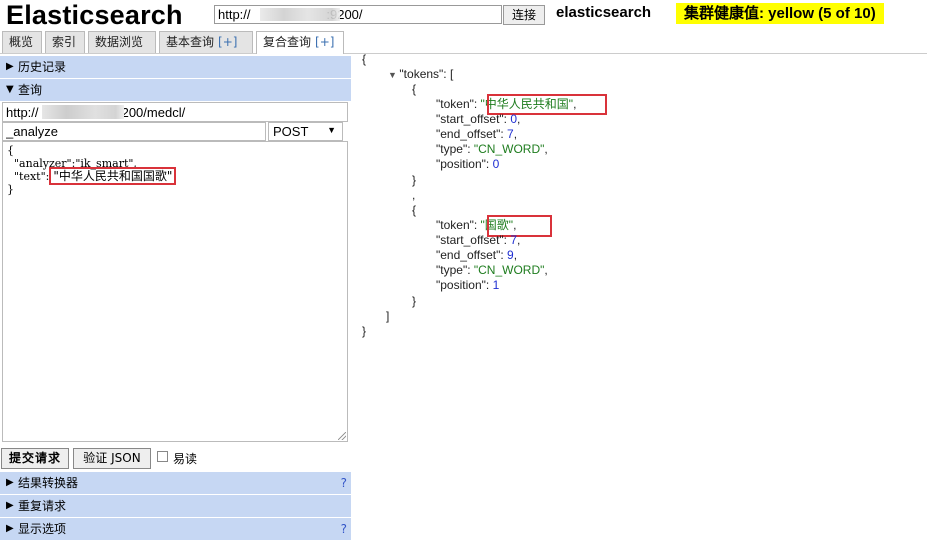  What do you see at coordinates (510, 255) in the screenshot?
I see `end-offset-value: 9` at bounding box center [510, 255].